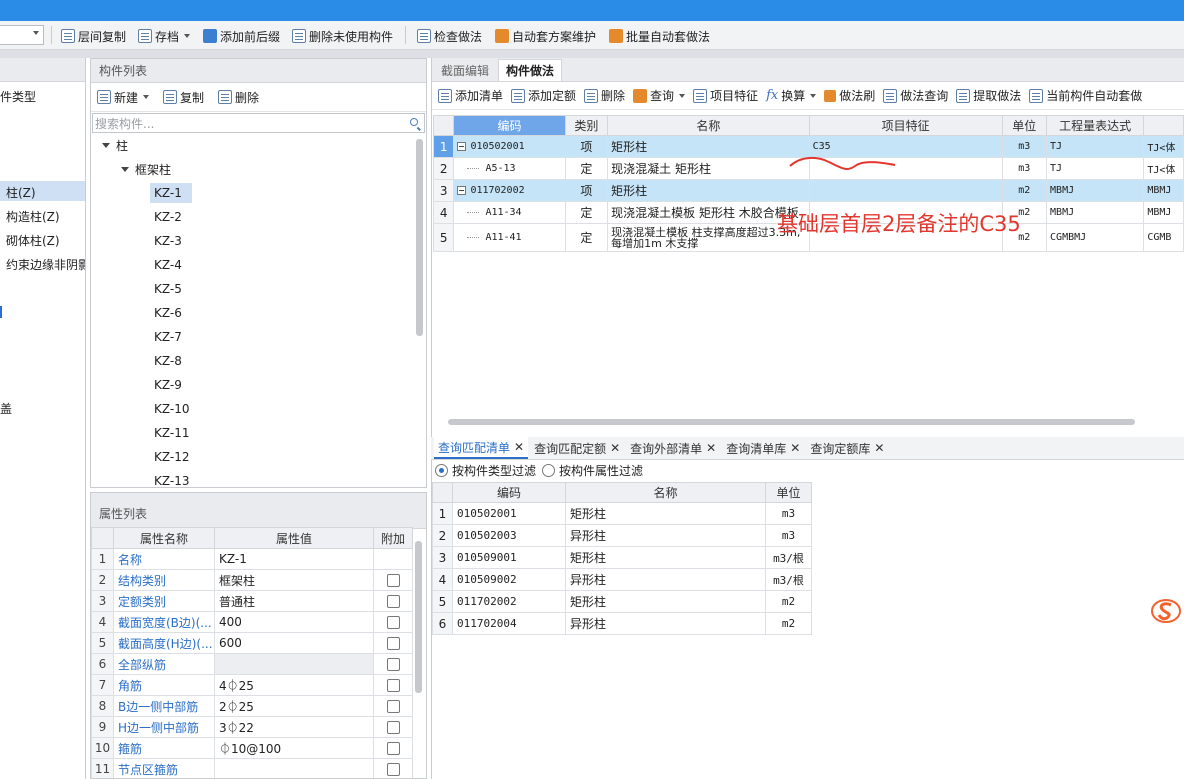 The image size is (1184, 779). Describe the element at coordinates (123, 97) in the screenshot. I see `new-button: 新建` at that location.